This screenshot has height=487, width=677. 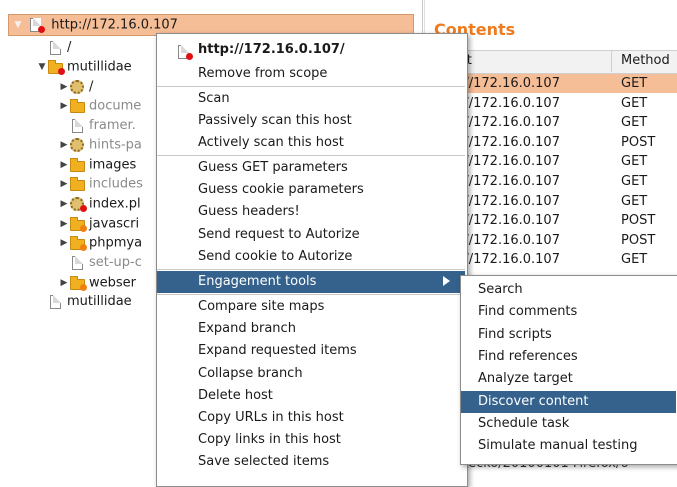 I want to click on menu-item-send-cookie-to-autorize: Send cookie to Autorize, so click(x=311, y=257).